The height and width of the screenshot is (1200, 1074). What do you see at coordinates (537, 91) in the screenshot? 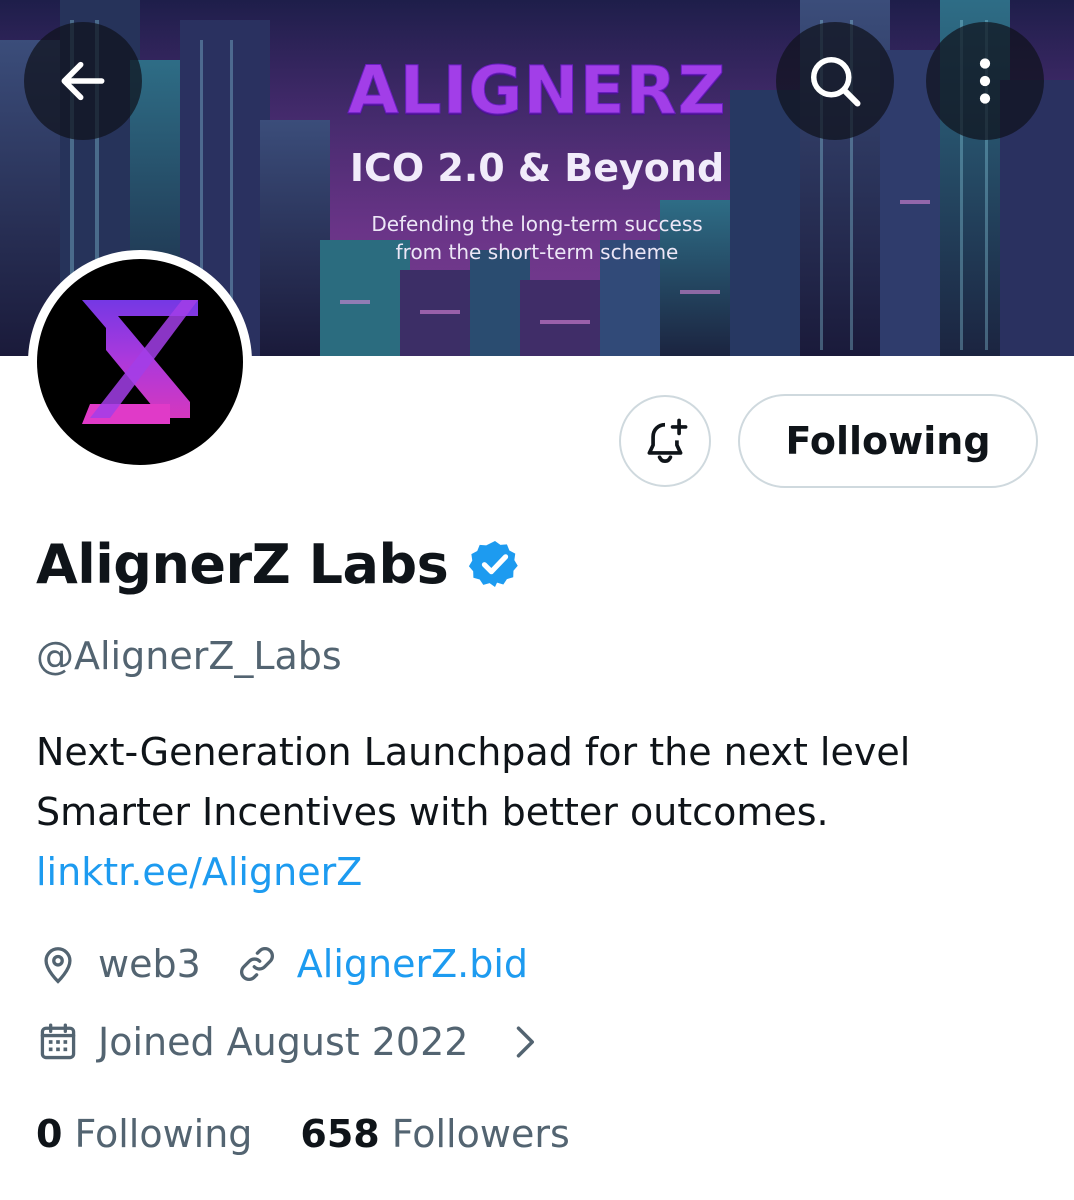
I see `banner-brand-logo: ALIGNERZ` at bounding box center [537, 91].